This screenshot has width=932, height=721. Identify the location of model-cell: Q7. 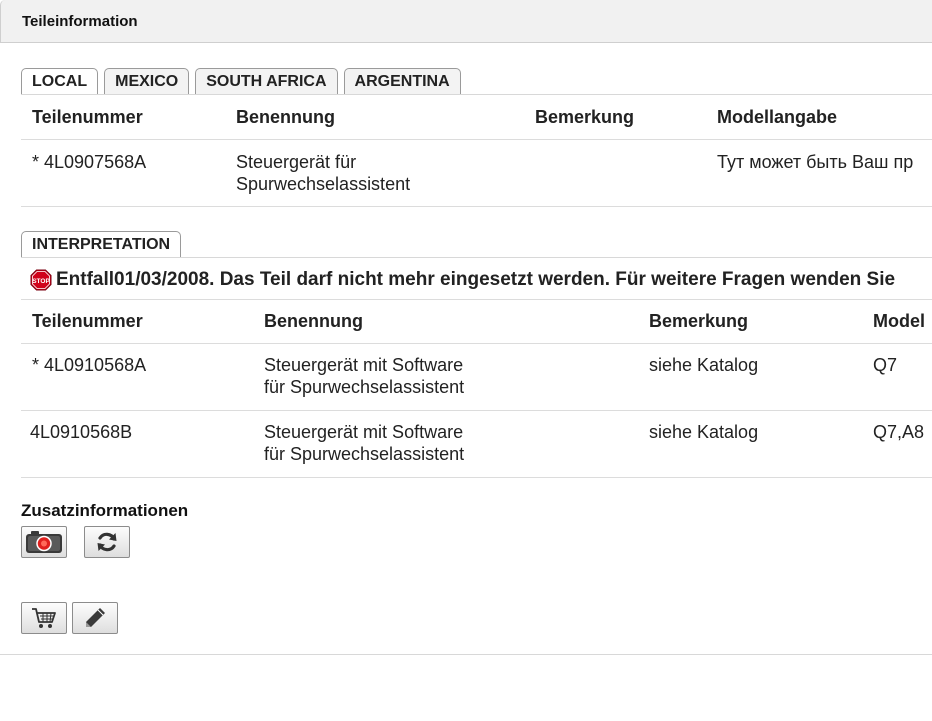
(885, 365).